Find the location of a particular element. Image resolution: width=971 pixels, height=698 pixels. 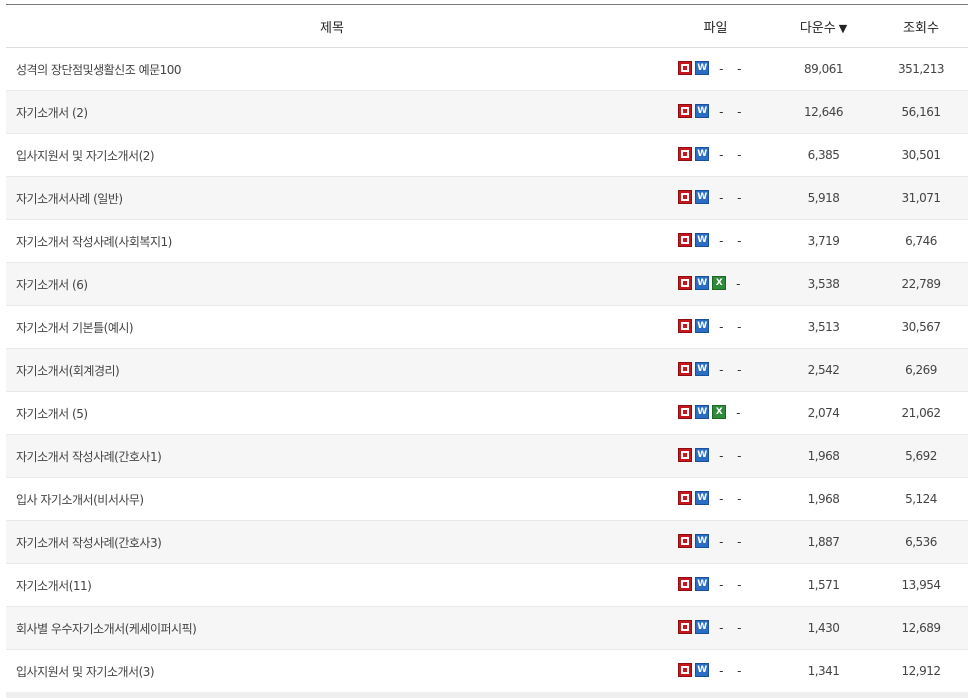

document-title-link: 자기소개서 작성사례(간호사3) is located at coordinates (332, 542).